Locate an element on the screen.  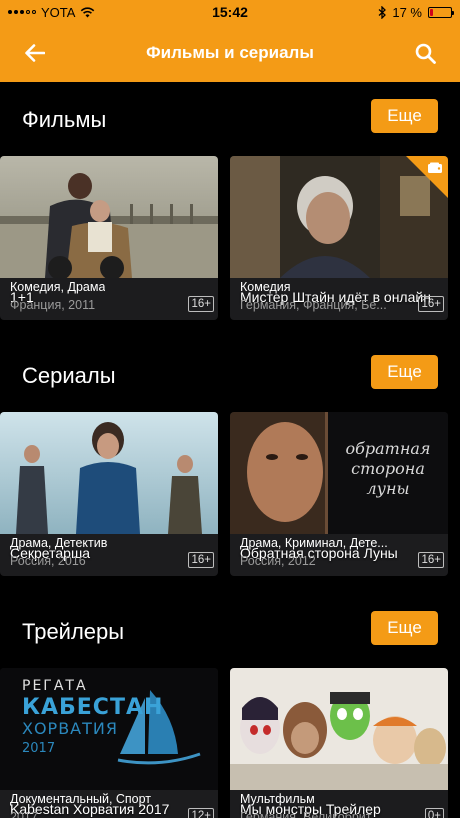
nav-bar: Фильмы и сериалы is located at coordinates (230, 53).